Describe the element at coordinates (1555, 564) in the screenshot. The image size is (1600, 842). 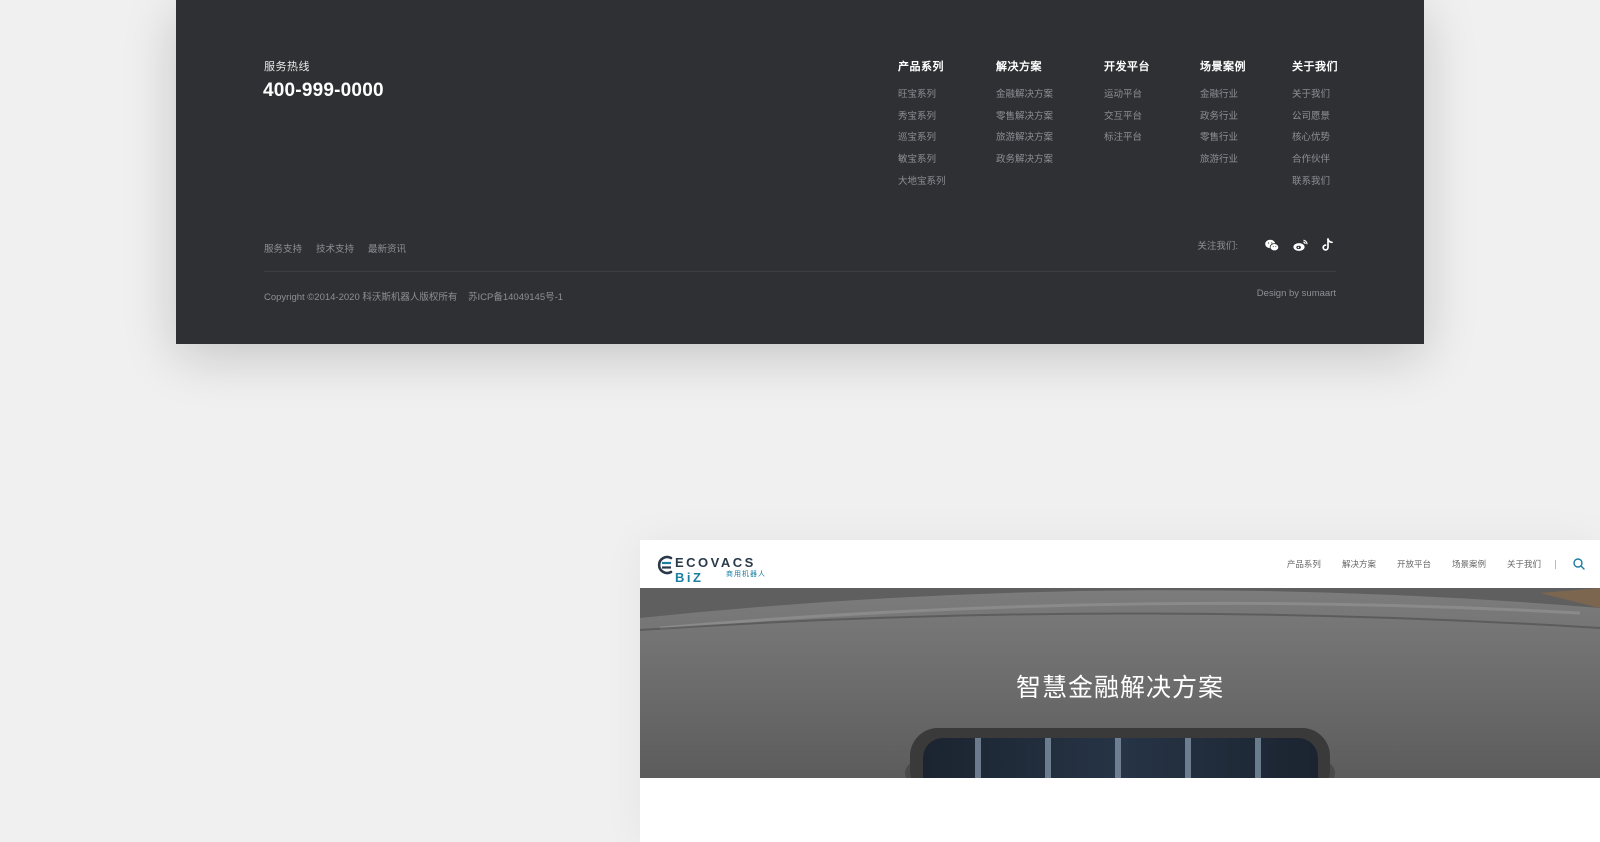
I see `nav-separator` at that location.